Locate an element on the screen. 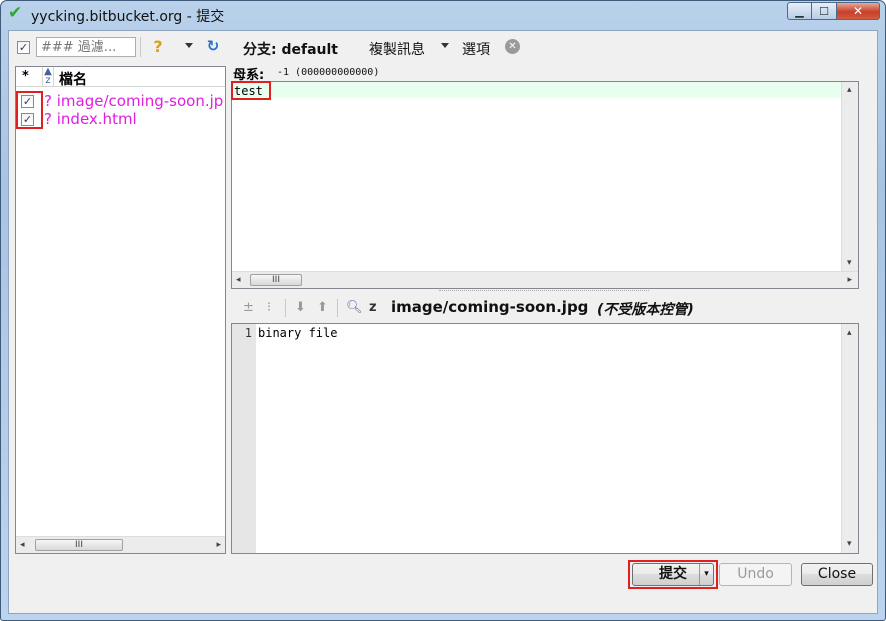  message-hscrollbar: ◂ III ▸ is located at coordinates (545, 279).